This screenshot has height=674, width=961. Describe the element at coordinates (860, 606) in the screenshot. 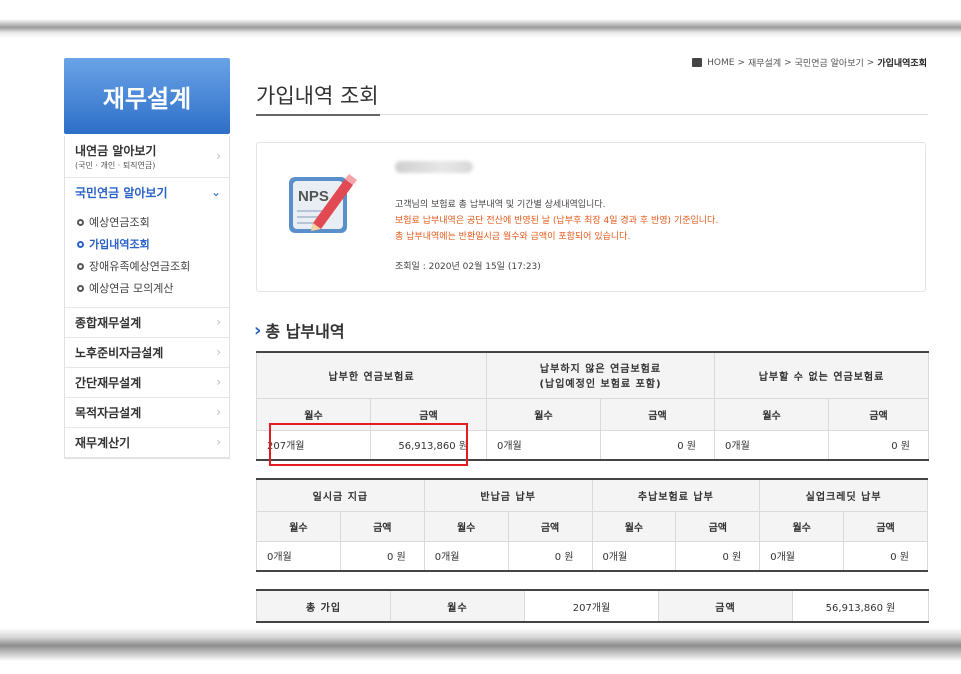

I see `total-amount-value: 56,913,860 원` at that location.